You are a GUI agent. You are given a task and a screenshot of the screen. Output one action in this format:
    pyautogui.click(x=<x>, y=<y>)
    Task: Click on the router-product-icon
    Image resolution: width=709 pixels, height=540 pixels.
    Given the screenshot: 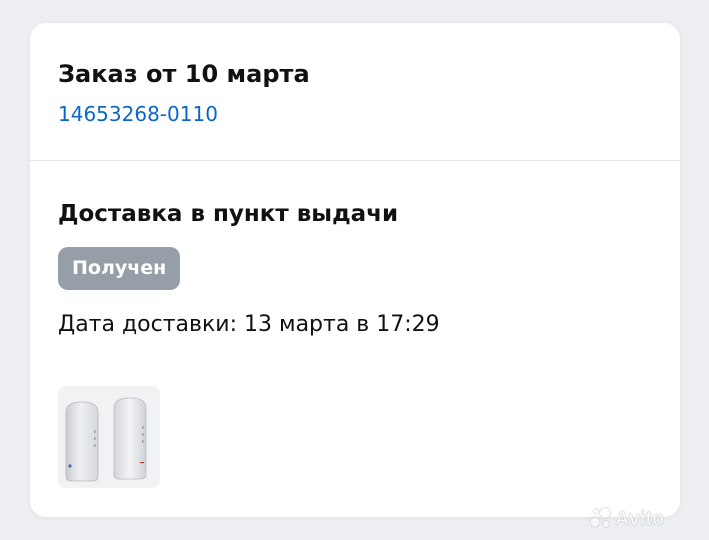 What is the action you would take?
    pyautogui.click(x=109, y=437)
    